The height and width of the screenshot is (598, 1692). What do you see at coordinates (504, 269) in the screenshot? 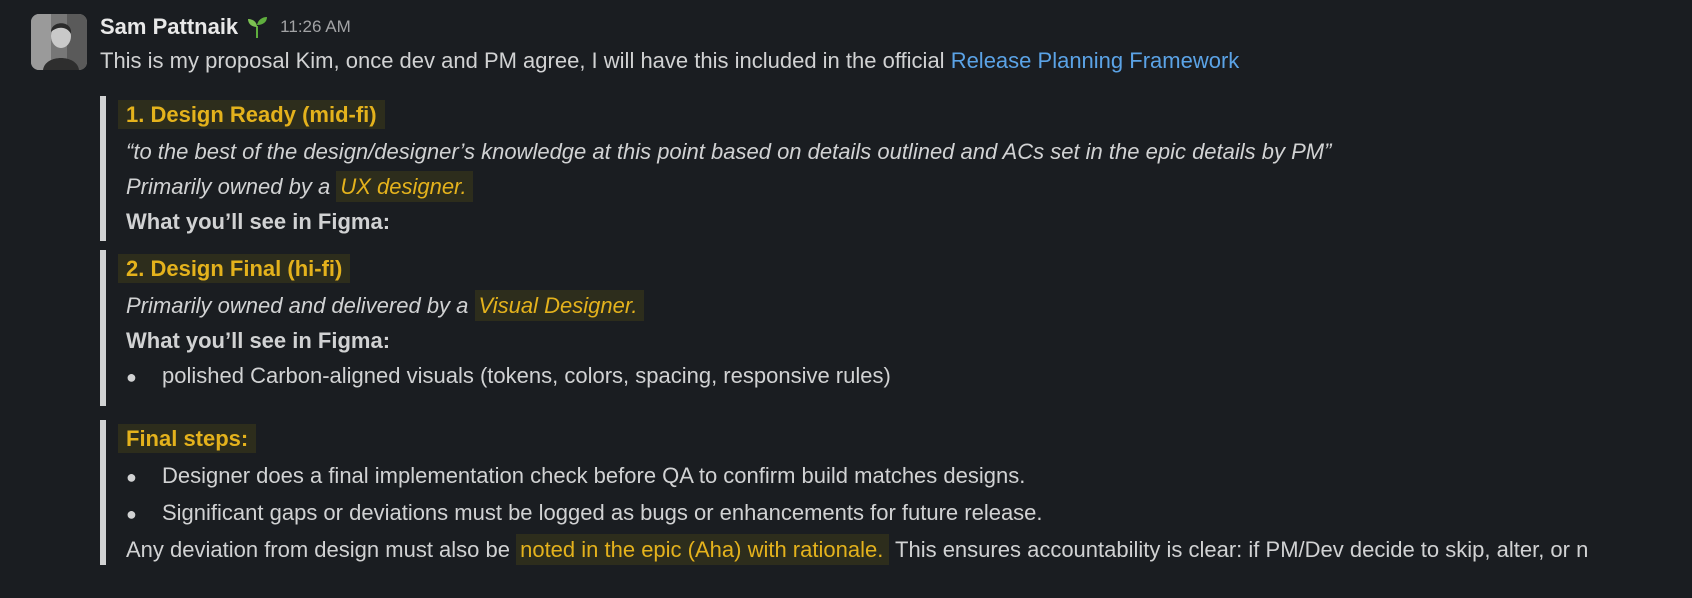
I see `section-heading: 2. Design Final (hi-fi)` at bounding box center [504, 269].